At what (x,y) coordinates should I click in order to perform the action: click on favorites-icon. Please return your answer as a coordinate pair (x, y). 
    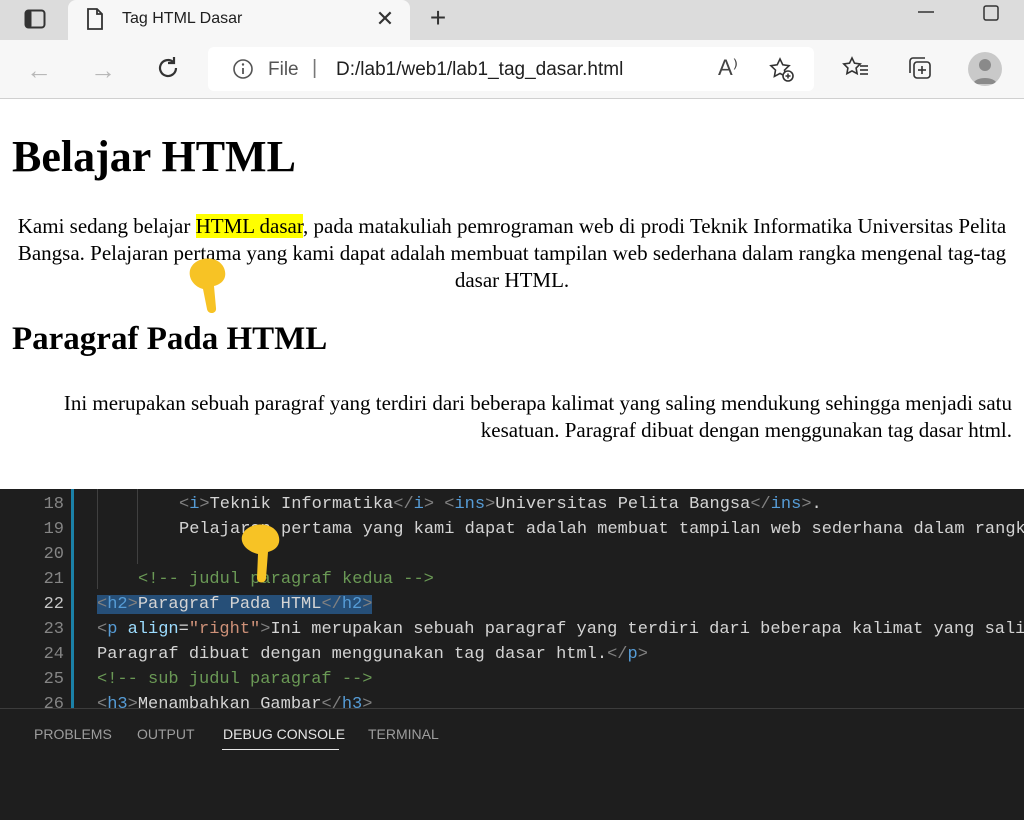
    Looking at the image, I should click on (856, 68).